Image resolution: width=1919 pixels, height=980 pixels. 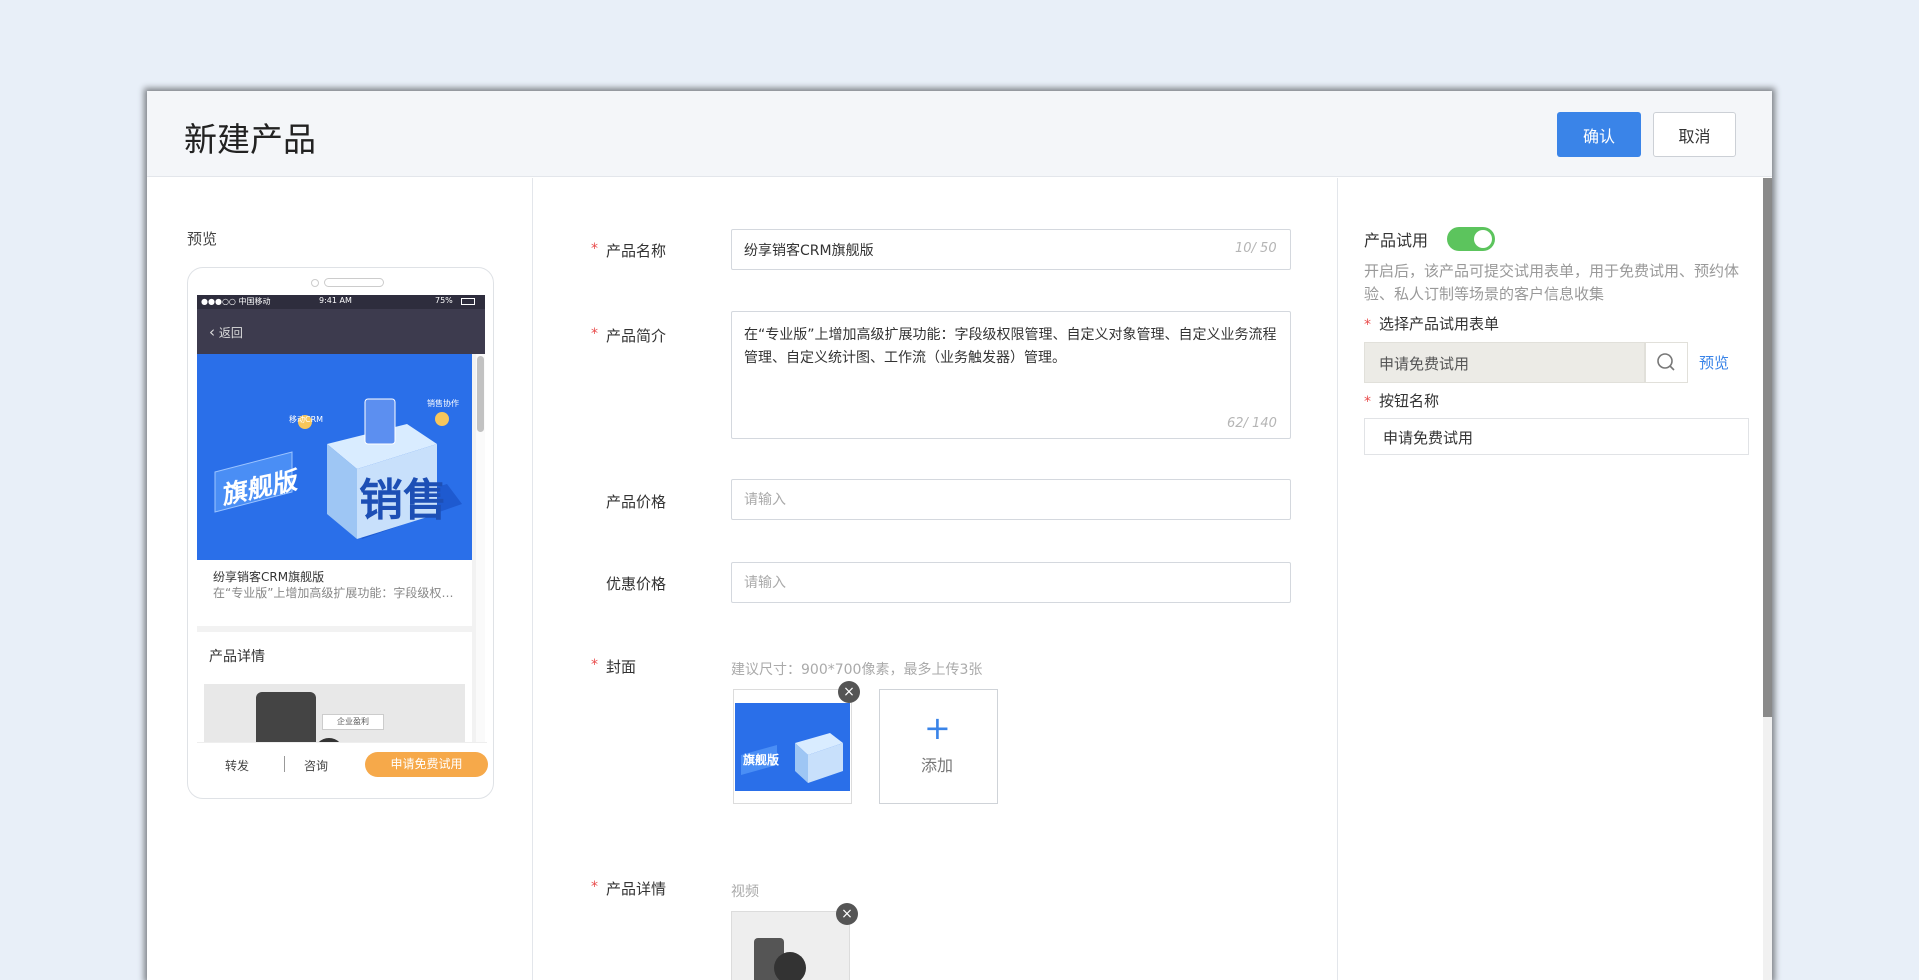 I want to click on trial-label: 产品试用, so click(x=1396, y=240).